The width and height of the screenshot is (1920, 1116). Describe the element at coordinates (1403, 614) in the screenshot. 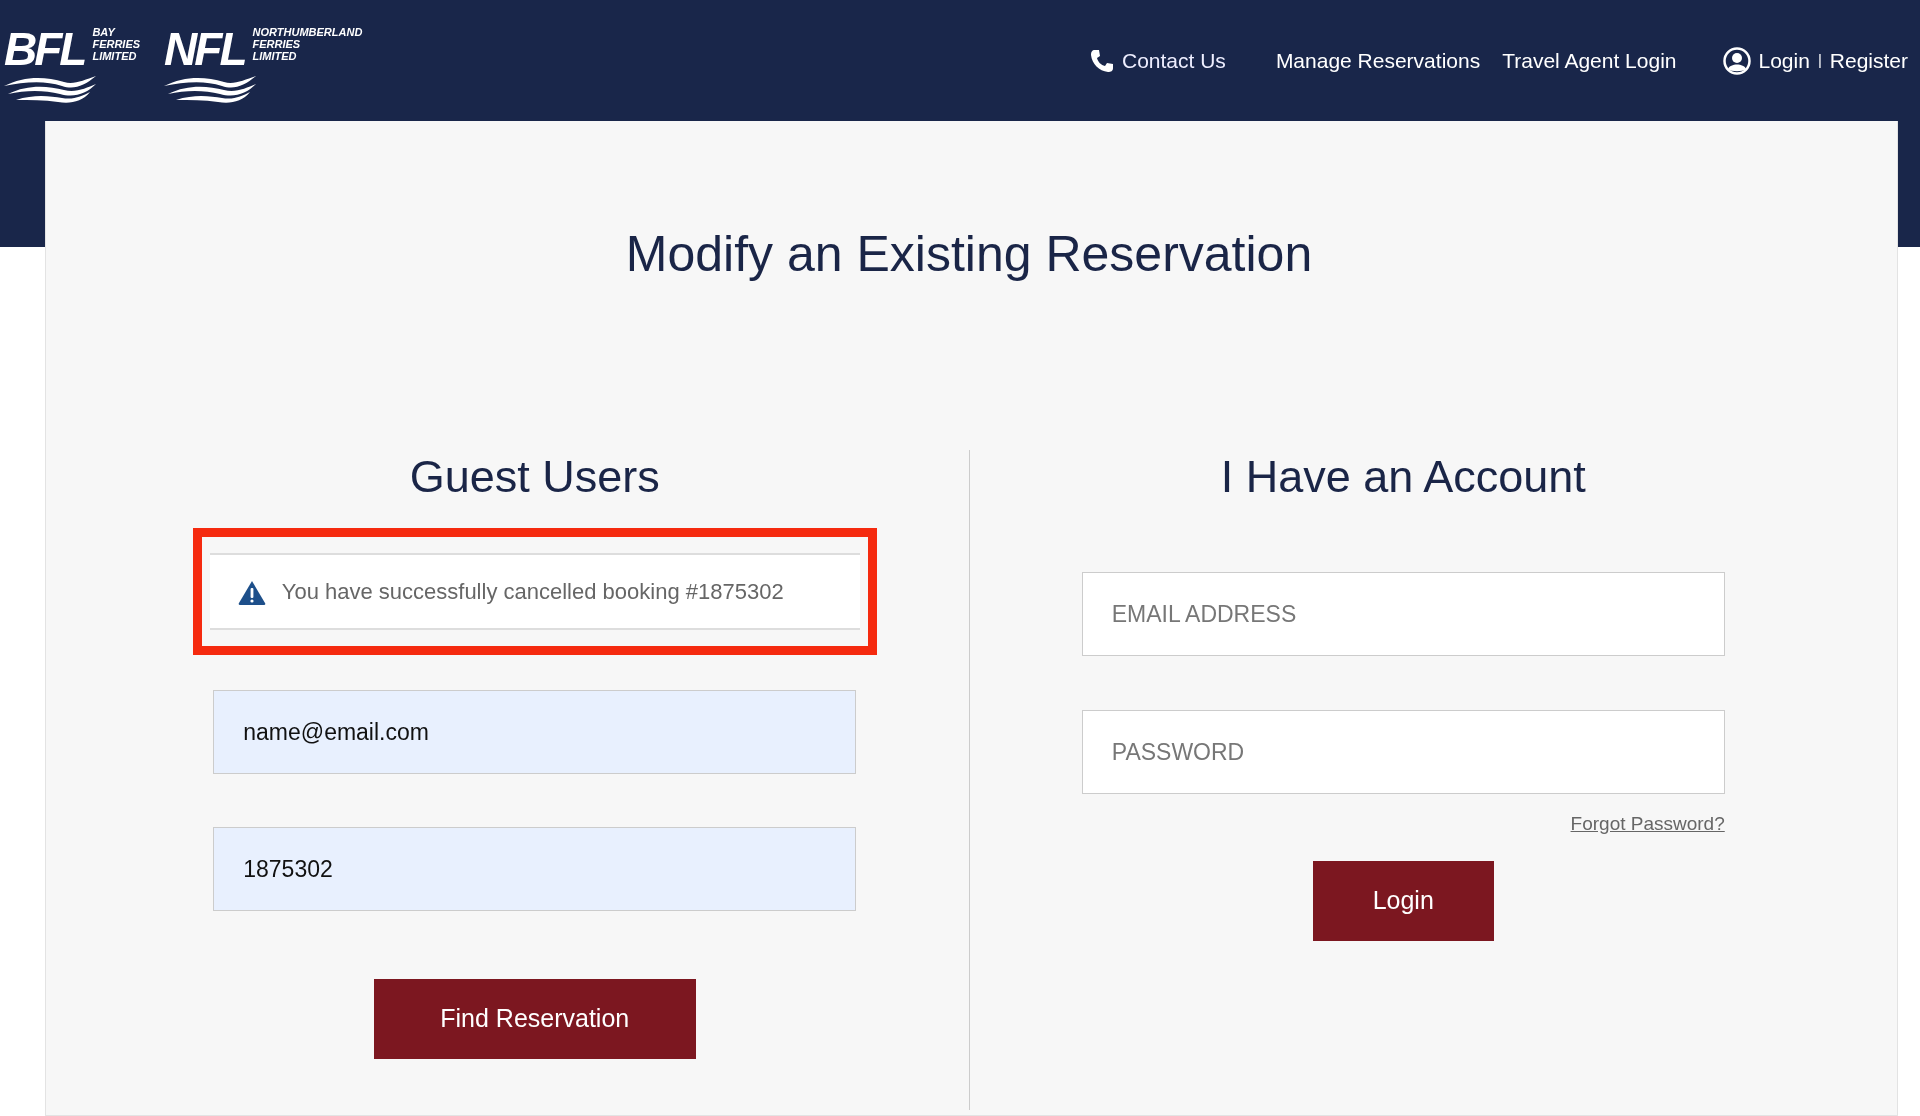

I see `input-field: EMAIL ADDRESS` at that location.